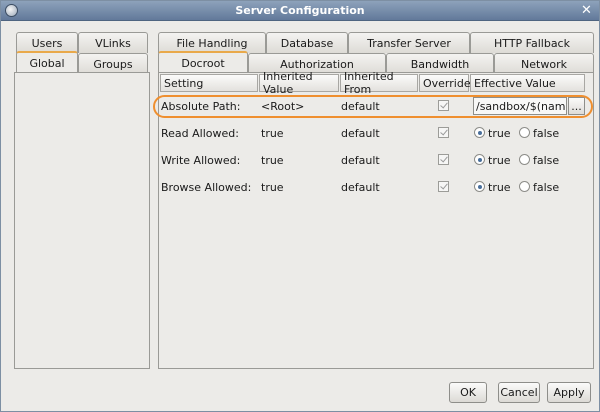 Image resolution: width=600 pixels, height=412 pixels. What do you see at coordinates (544, 63) in the screenshot?
I see `tab-network: Network` at bounding box center [544, 63].